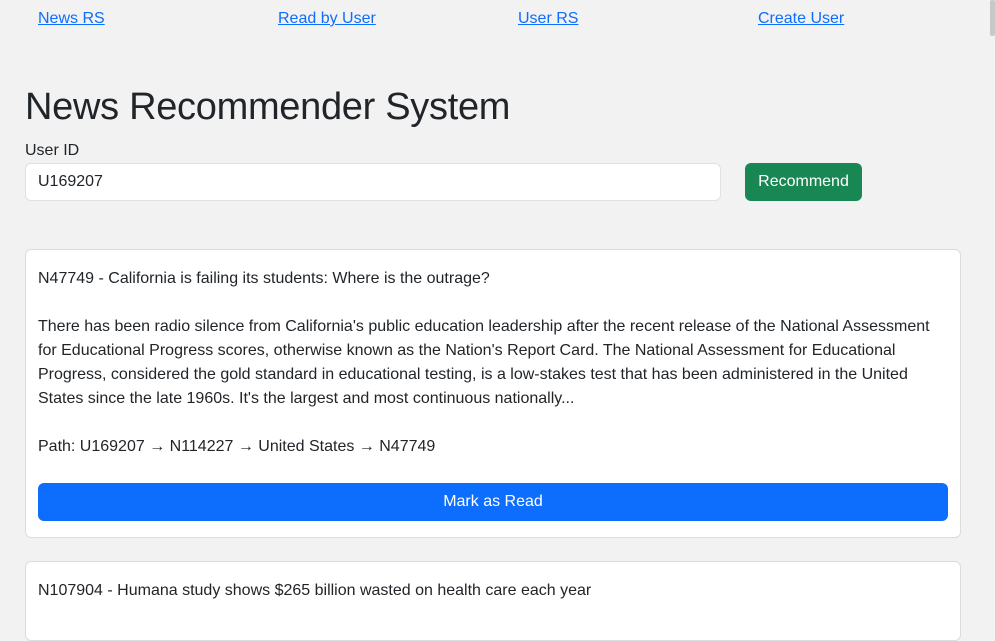  I want to click on nav-link-user-rs: User RS, so click(638, 19).